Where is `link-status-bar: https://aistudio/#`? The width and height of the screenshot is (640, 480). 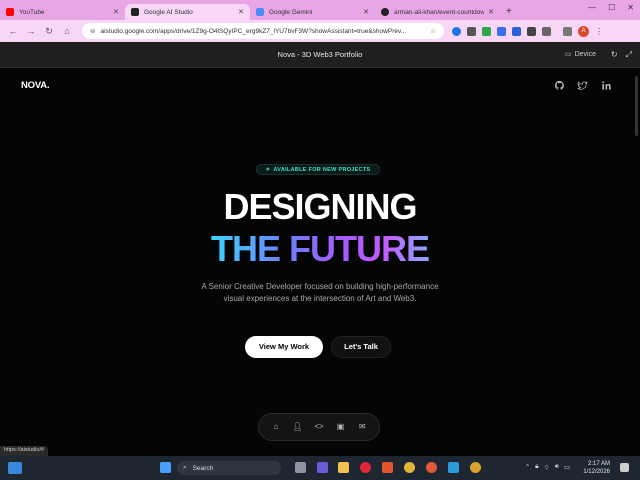 link-status-bar: https://aistudio/# is located at coordinates (24, 451).